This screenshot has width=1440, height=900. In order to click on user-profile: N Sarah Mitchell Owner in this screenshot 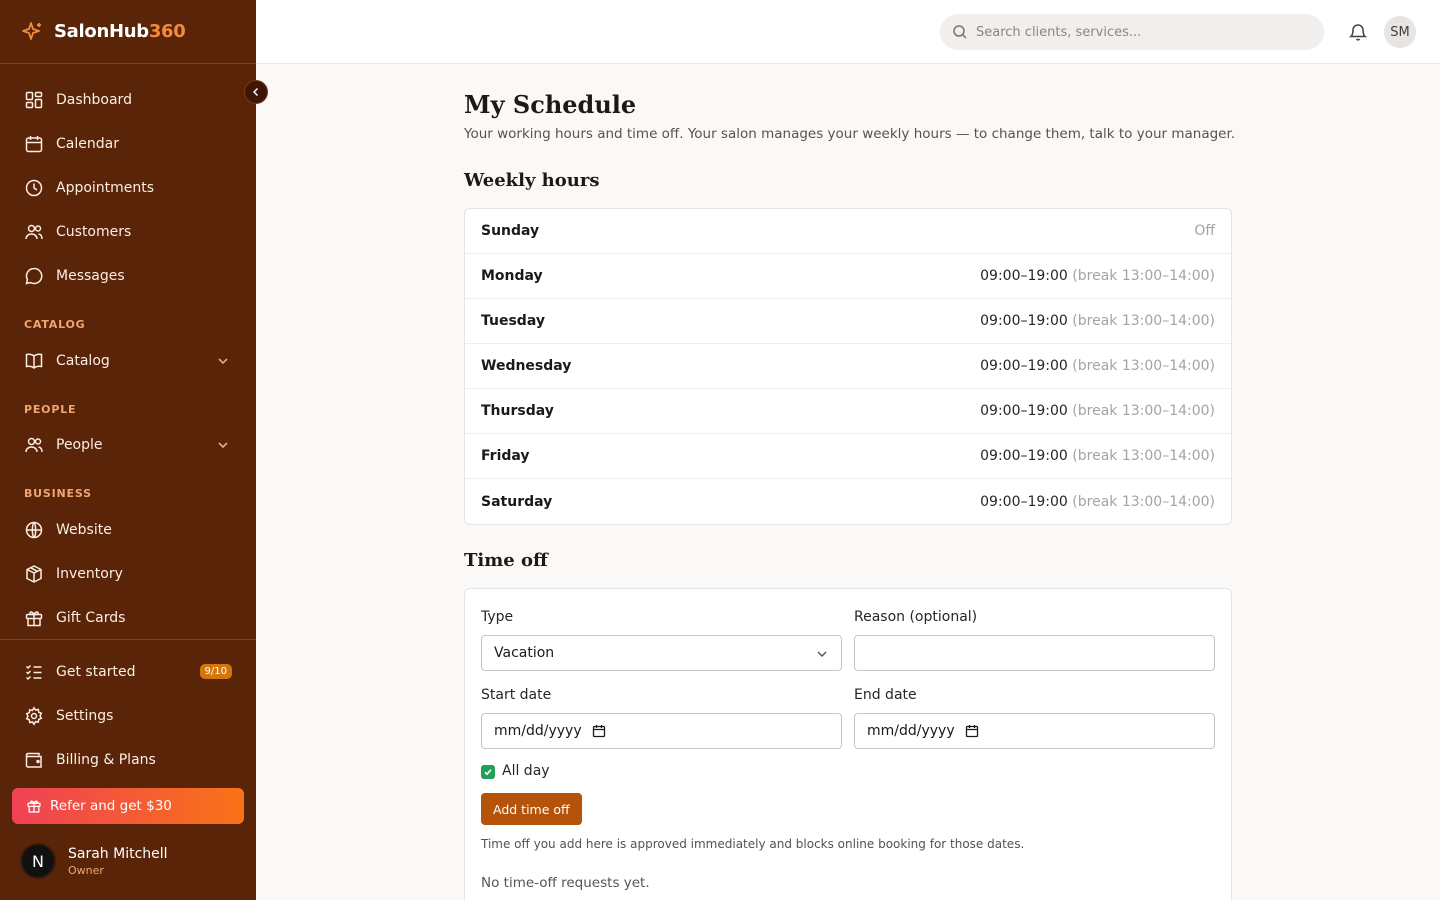, I will do `click(94, 861)`.